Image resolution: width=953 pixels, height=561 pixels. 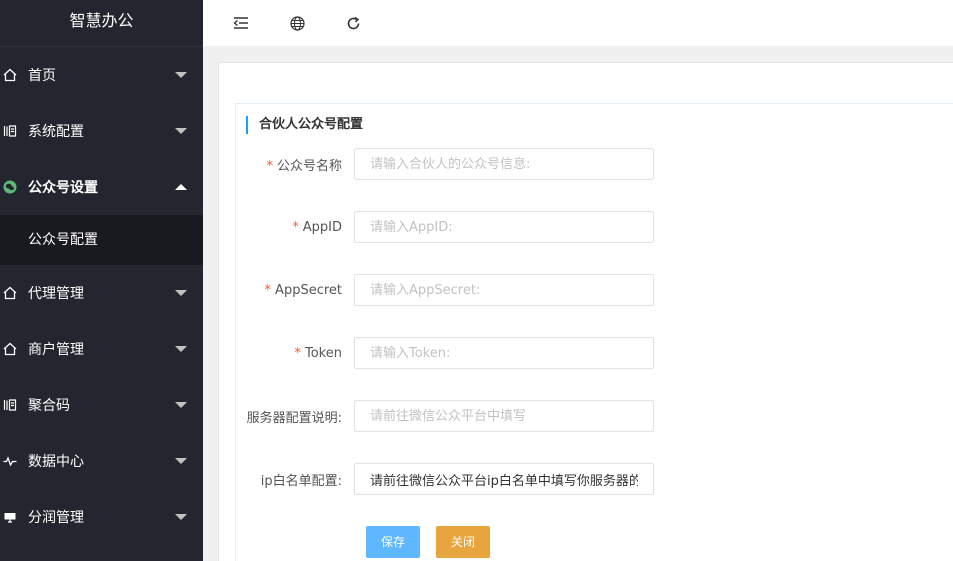 I want to click on sidebar-subitem-wechat-config: 公众号配置, so click(x=101, y=240).